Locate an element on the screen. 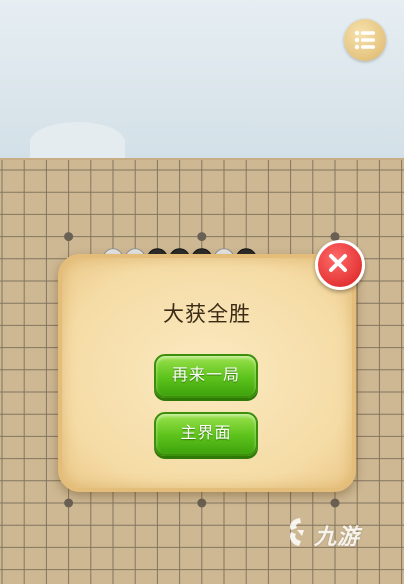 The height and width of the screenshot is (584, 404). watermark-text: 九游 is located at coordinates (337, 537).